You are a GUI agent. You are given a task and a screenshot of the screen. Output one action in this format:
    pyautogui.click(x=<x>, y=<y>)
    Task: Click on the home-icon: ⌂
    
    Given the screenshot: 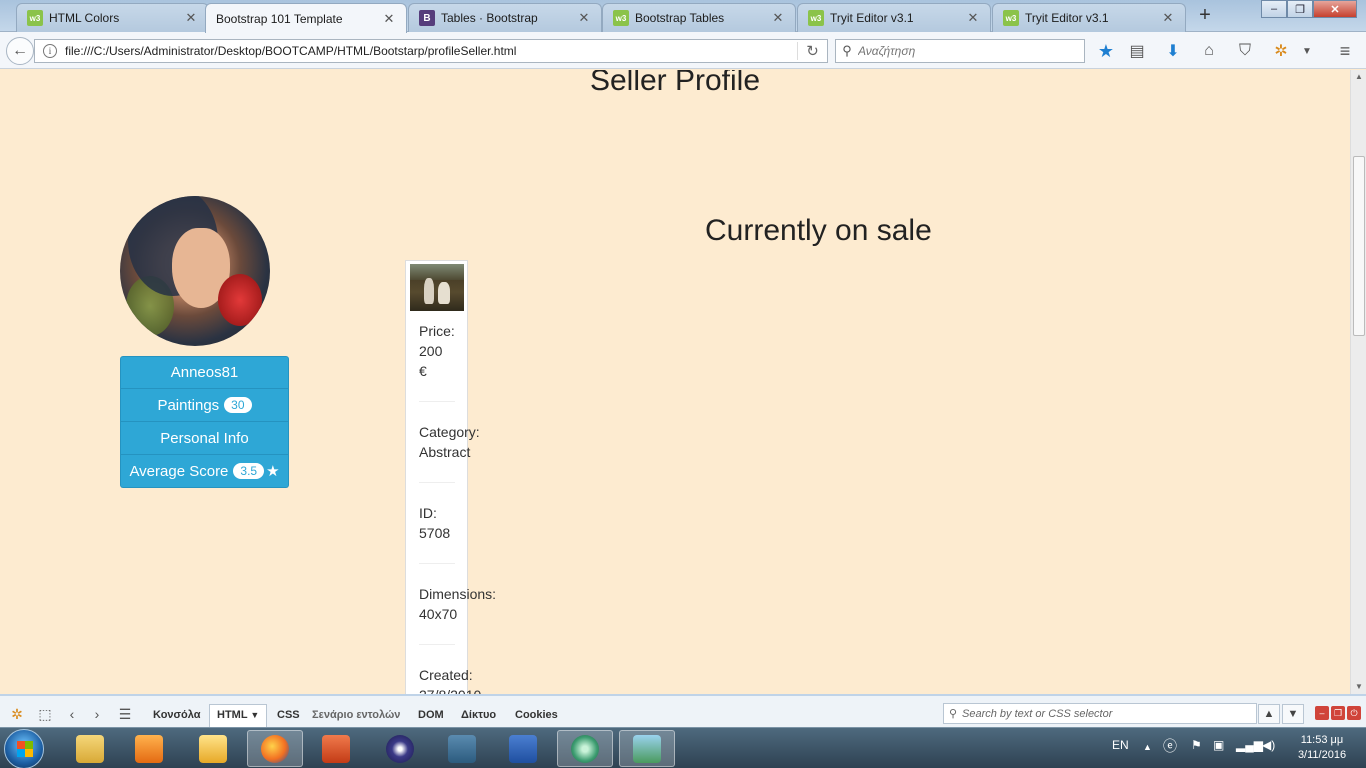 What is the action you would take?
    pyautogui.click(x=1209, y=51)
    